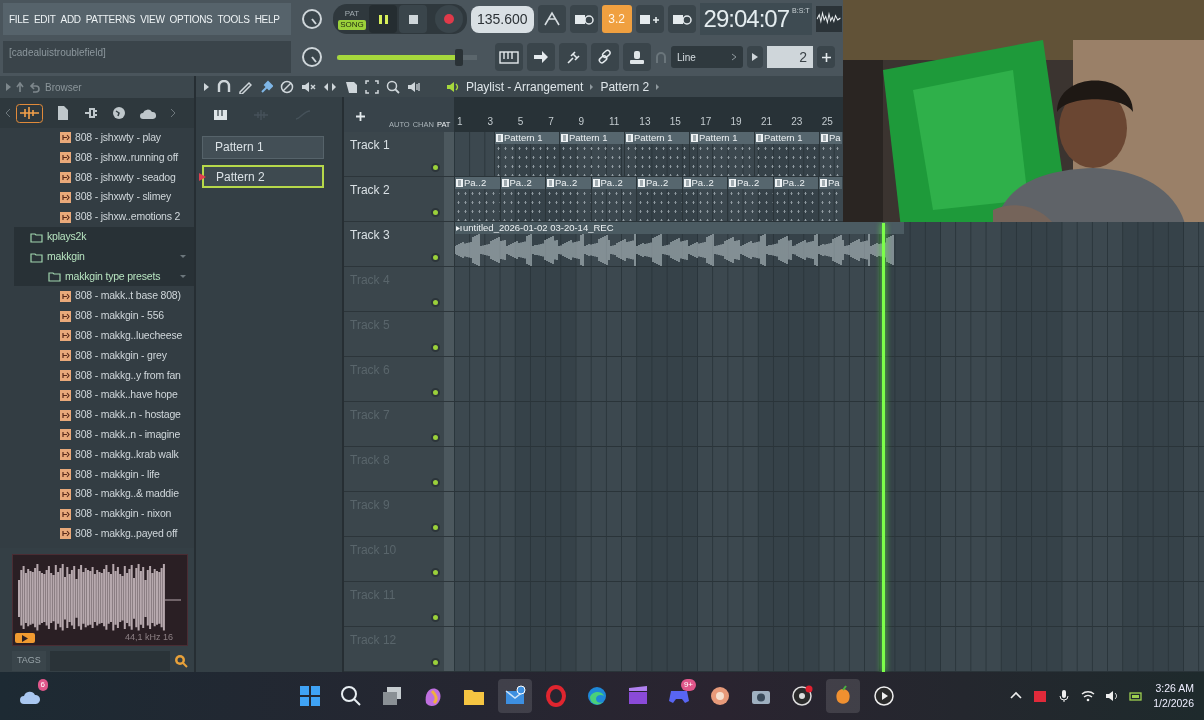  Describe the element at coordinates (352, 24) in the screenshot. I see `mode-button: SONG` at that location.